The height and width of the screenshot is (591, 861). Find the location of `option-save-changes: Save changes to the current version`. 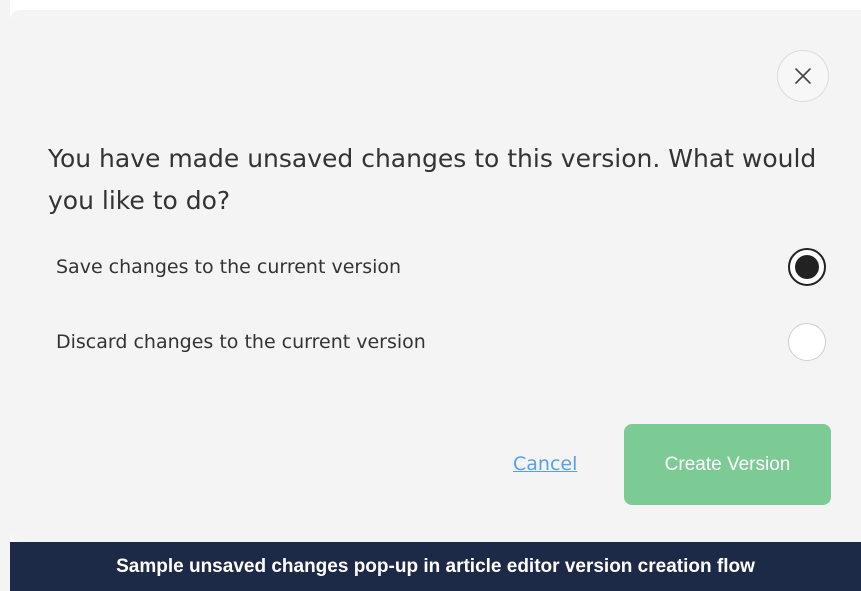

option-save-changes: Save changes to the current version is located at coordinates (441, 267).